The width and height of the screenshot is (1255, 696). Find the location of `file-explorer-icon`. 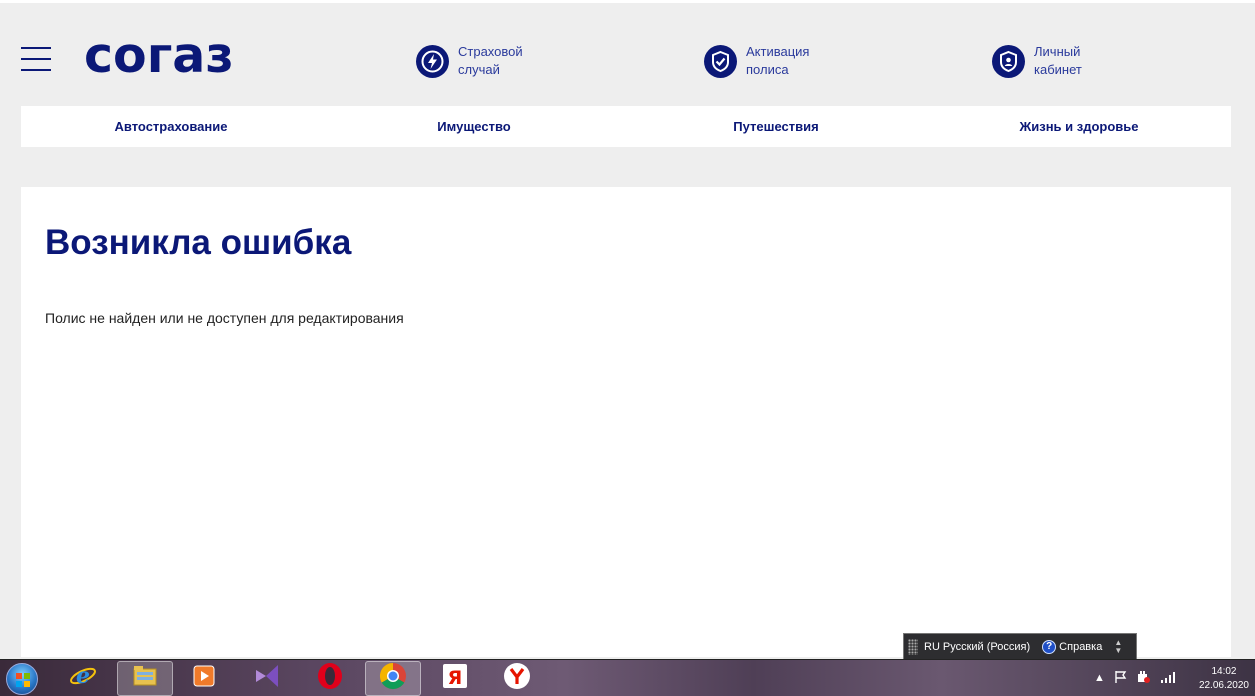

file-explorer-icon is located at coordinates (145, 678).